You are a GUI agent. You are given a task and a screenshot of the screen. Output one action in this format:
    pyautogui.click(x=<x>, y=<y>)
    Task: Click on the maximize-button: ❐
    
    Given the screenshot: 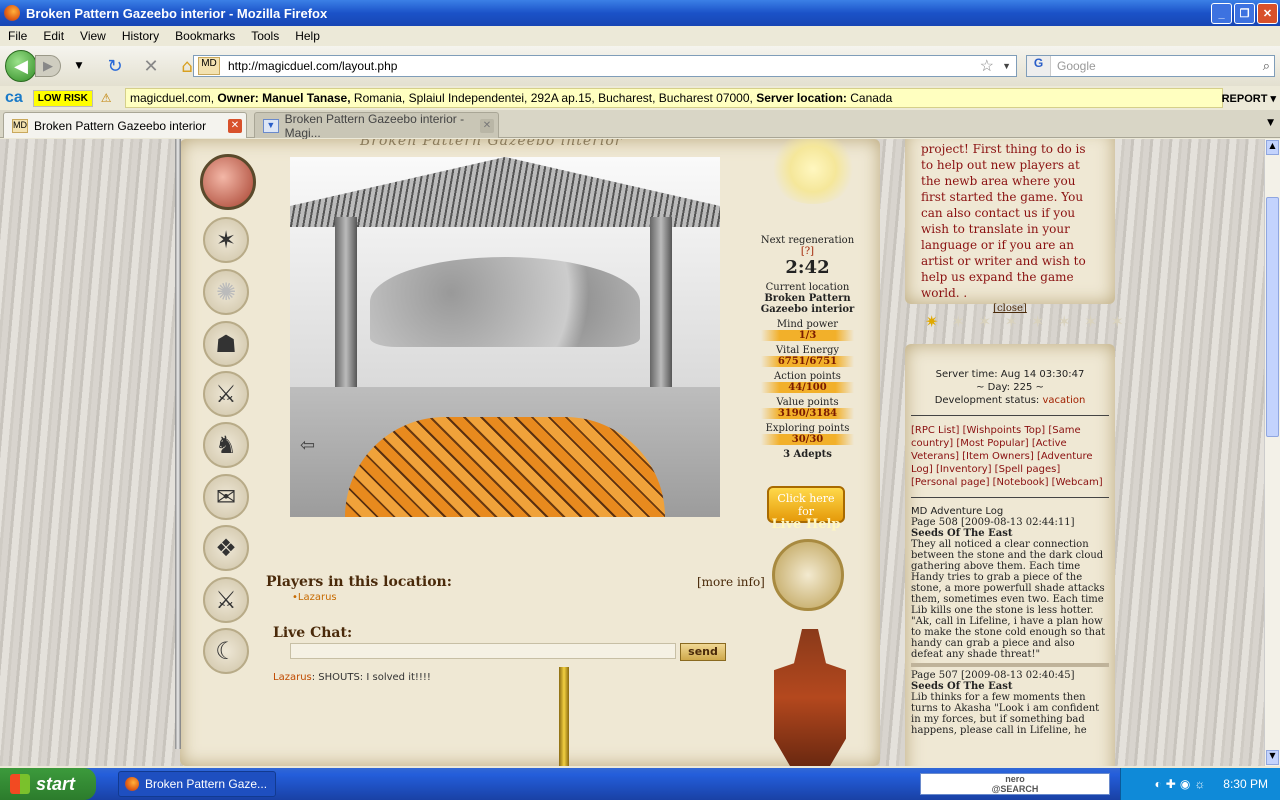 What is the action you would take?
    pyautogui.click(x=1244, y=13)
    